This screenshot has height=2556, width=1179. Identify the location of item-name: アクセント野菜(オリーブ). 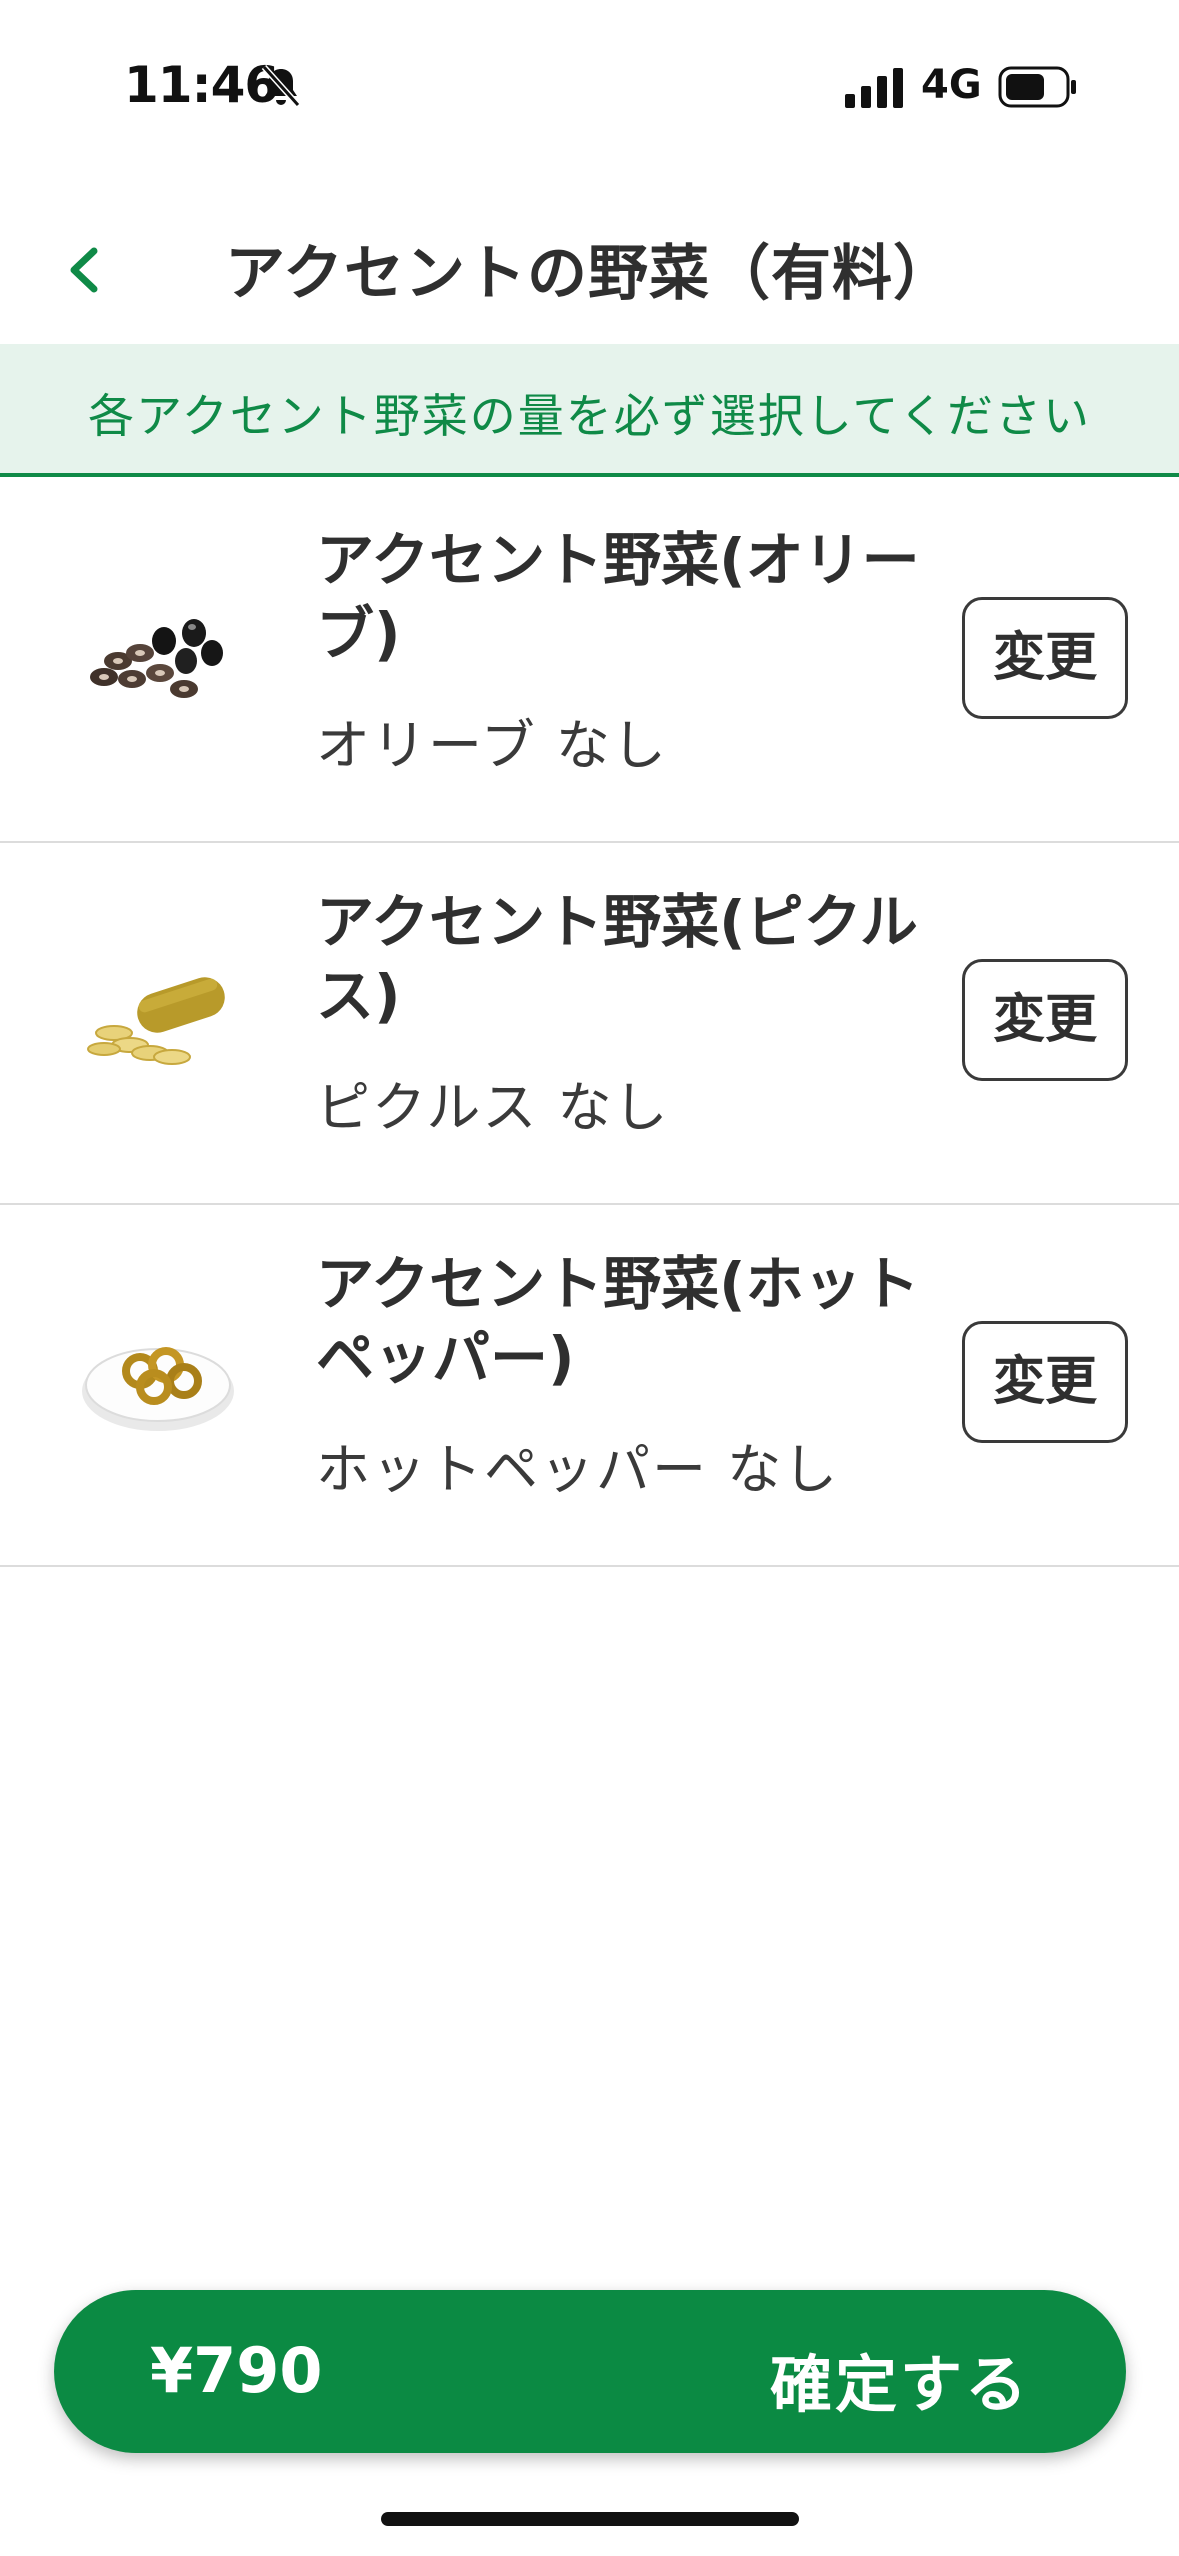
(618, 597).